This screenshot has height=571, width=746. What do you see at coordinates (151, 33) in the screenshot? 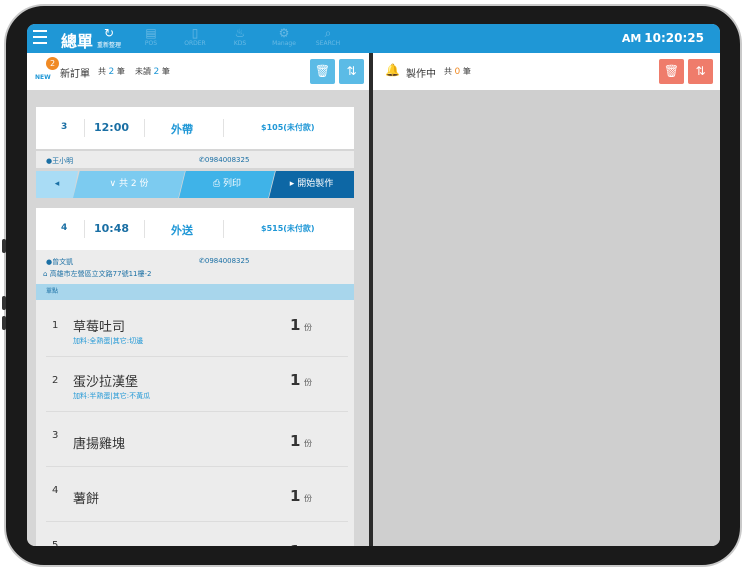
I see `pos-icon: ▤` at bounding box center [151, 33].